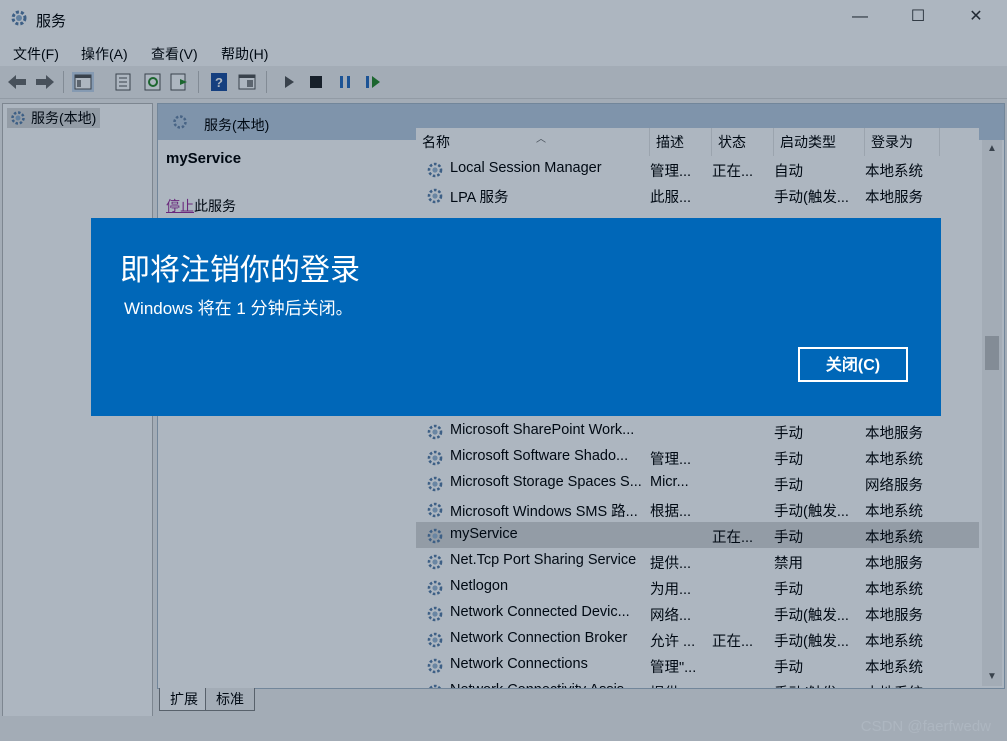 The width and height of the screenshot is (1007, 741). What do you see at coordinates (853, 364) in the screenshot?
I see `dialog-close-button: 关闭(C)` at bounding box center [853, 364].